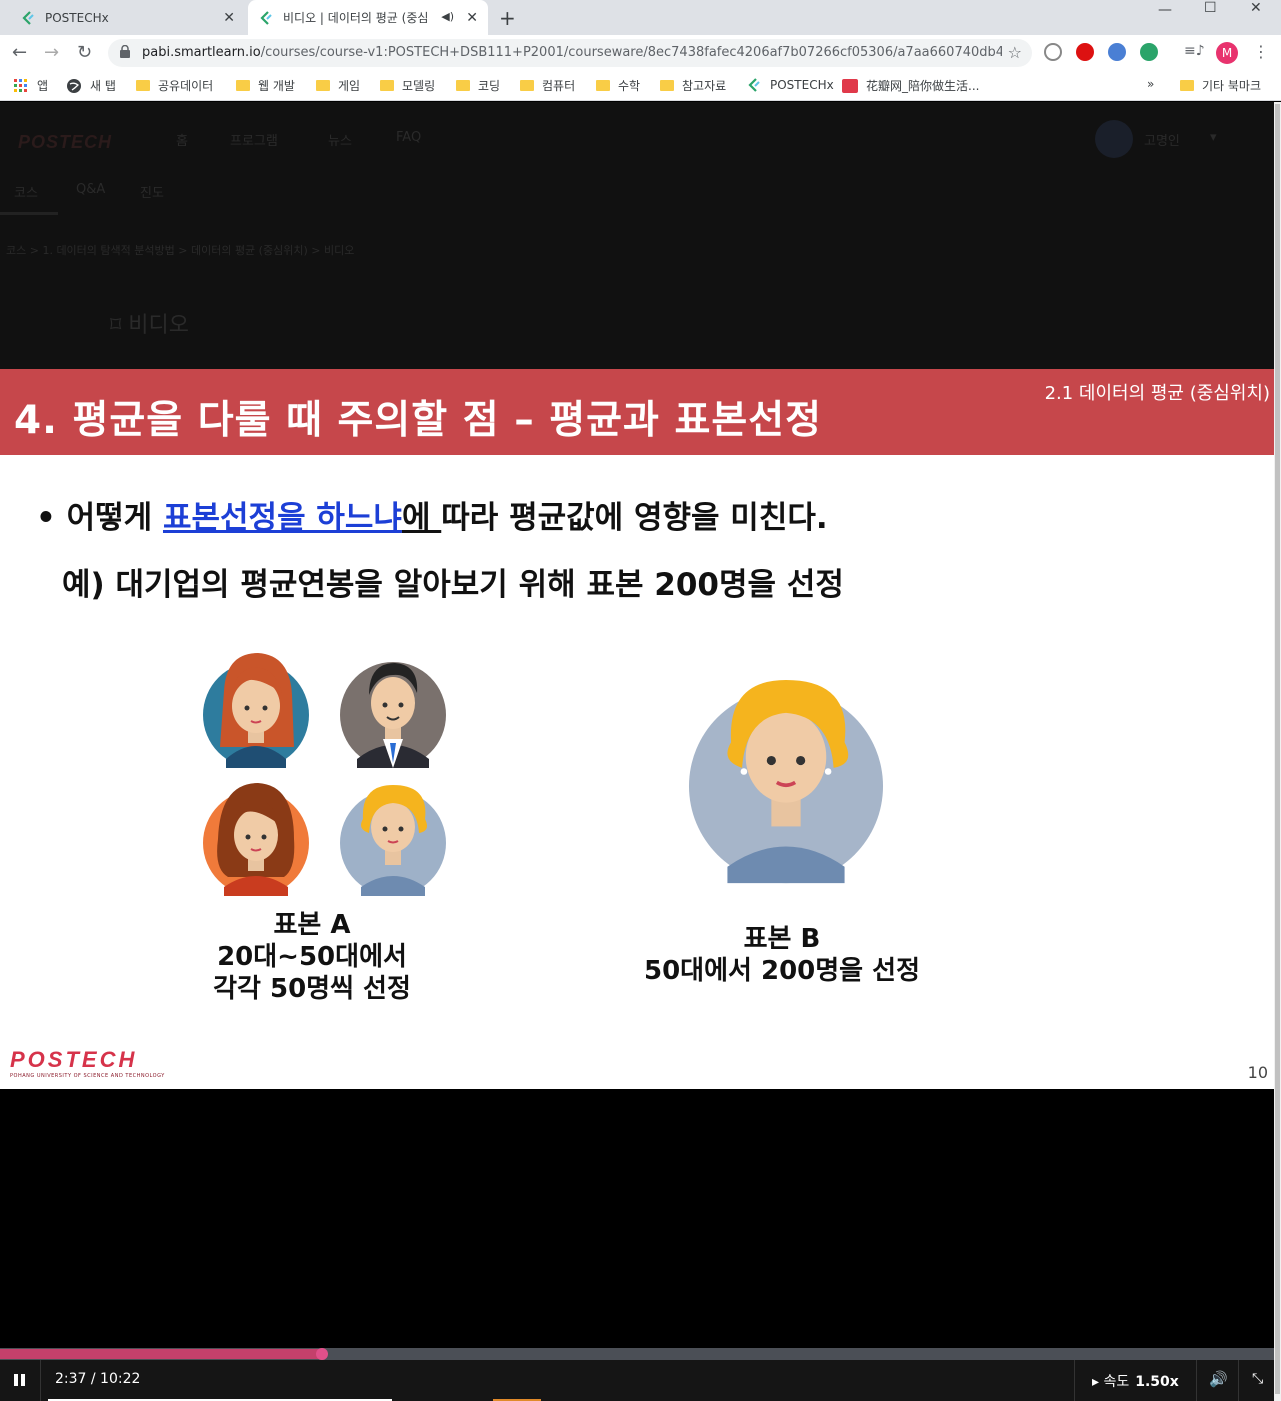 This screenshot has height=1401, width=1281. What do you see at coordinates (634, 518) in the screenshot?
I see `line-rest: 따라 평균값에 영향을 미친다.` at bounding box center [634, 518].